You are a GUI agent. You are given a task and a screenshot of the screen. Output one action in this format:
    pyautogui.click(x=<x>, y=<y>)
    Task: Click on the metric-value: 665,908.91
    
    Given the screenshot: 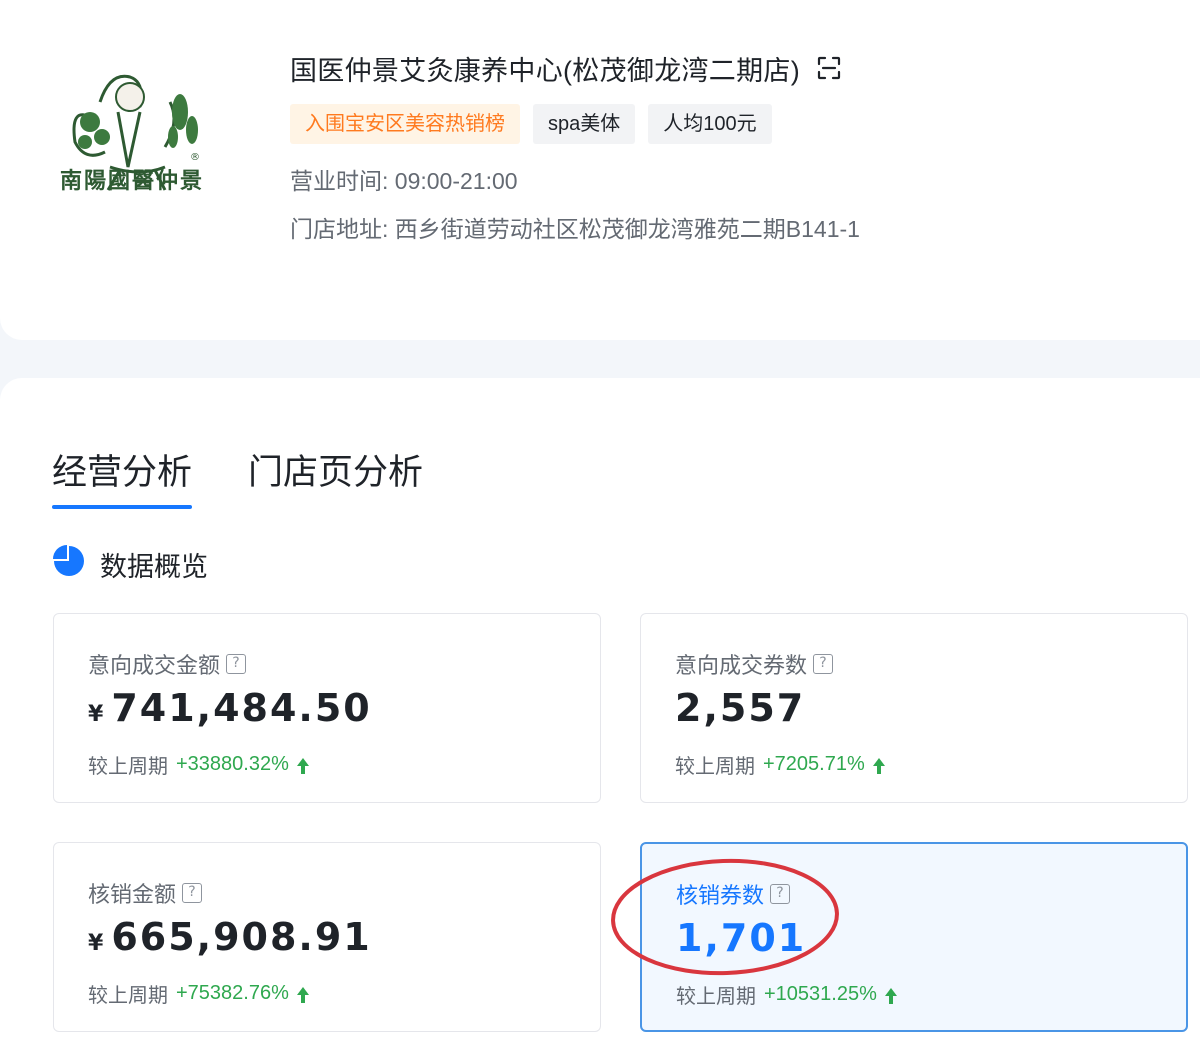 What is the action you would take?
    pyautogui.click(x=241, y=937)
    